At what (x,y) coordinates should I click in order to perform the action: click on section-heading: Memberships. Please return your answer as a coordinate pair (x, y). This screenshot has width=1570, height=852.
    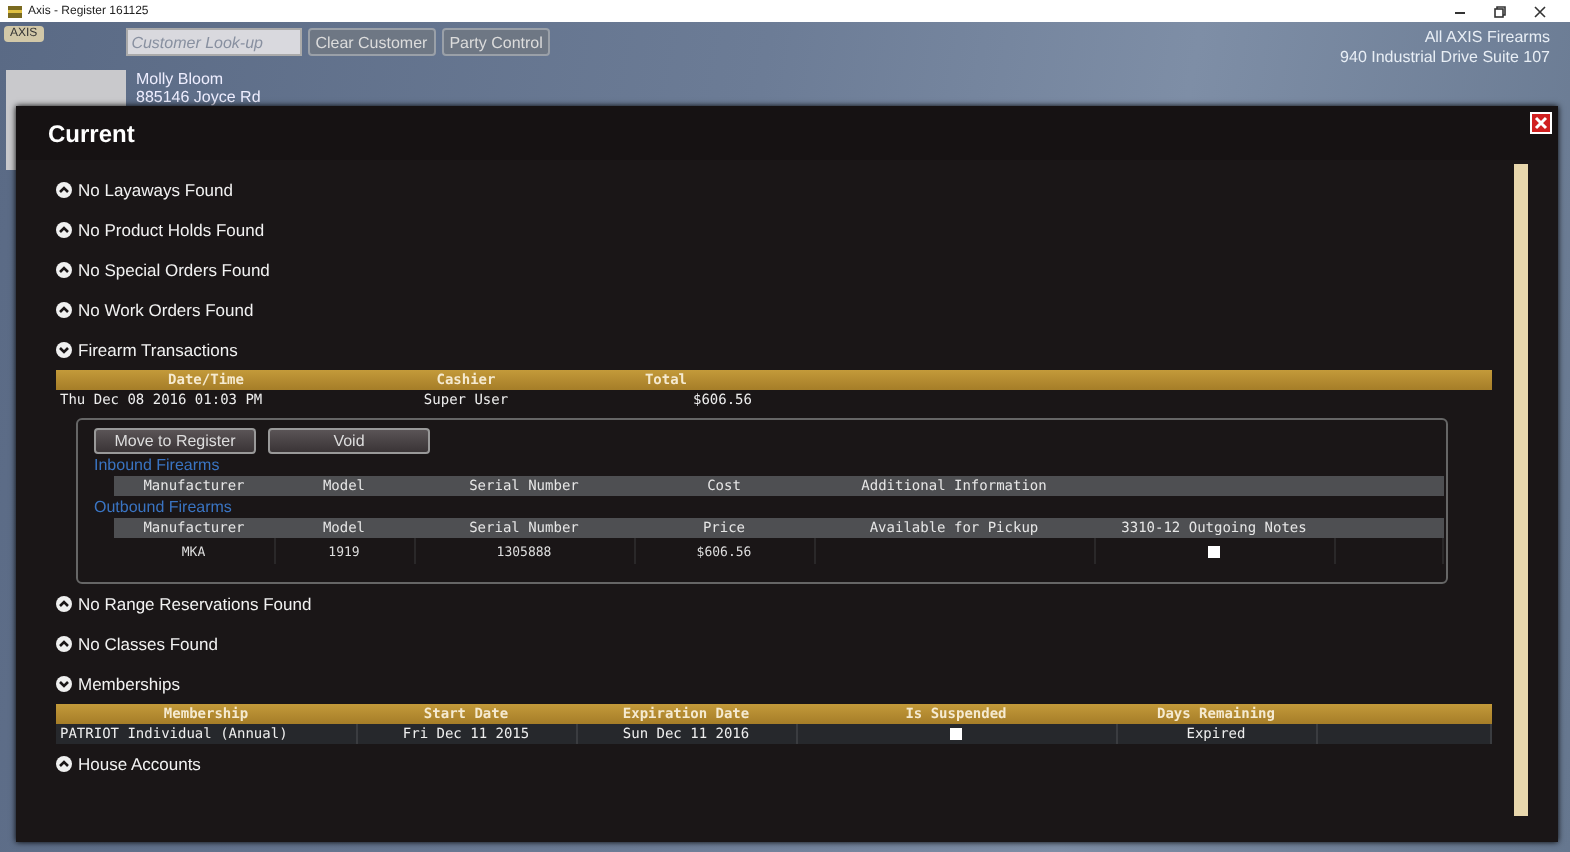
    Looking at the image, I should click on (129, 684).